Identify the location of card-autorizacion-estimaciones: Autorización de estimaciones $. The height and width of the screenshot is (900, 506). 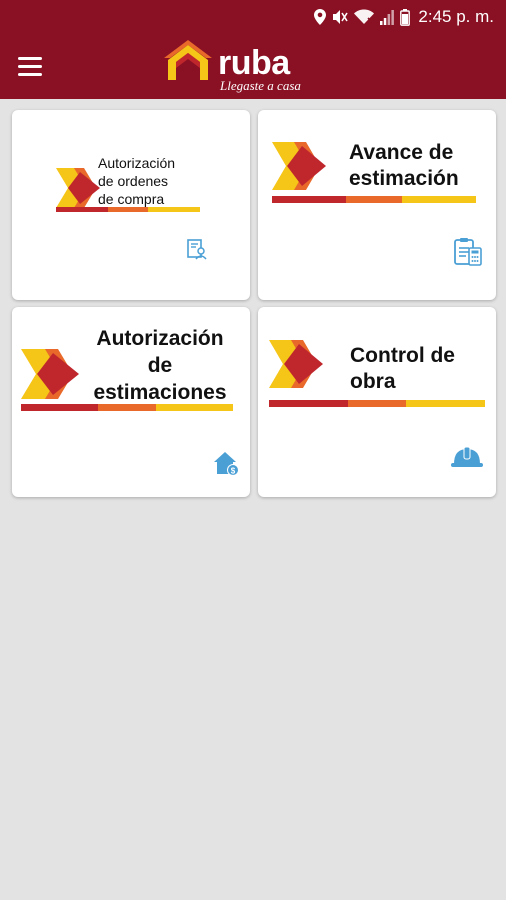
(131, 402).